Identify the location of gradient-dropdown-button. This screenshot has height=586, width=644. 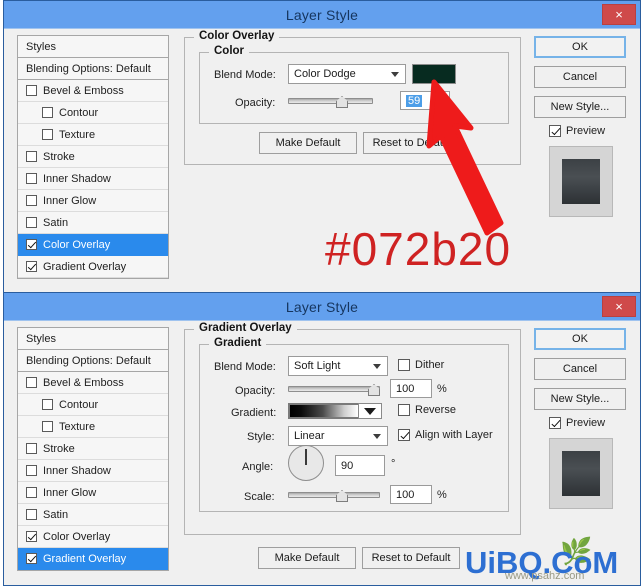
(370, 411).